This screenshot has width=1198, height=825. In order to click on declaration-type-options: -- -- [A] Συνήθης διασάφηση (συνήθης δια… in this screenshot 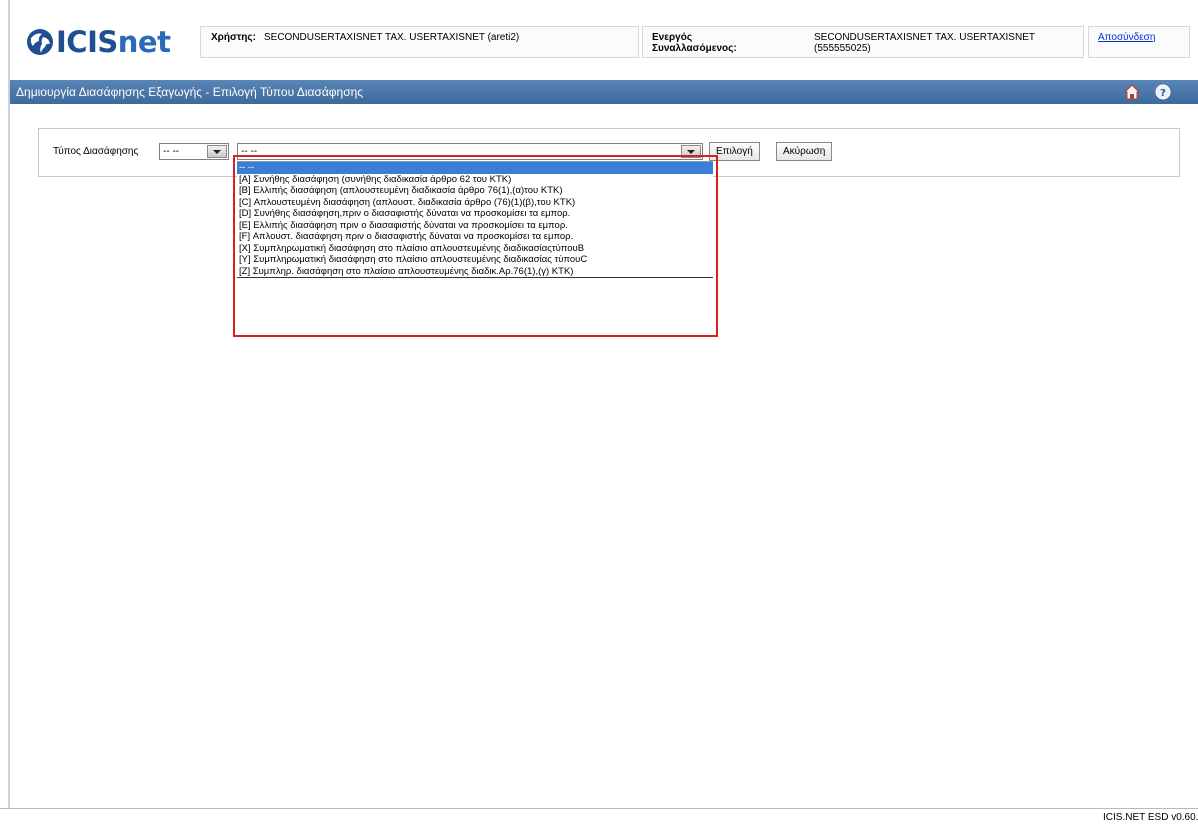, I will do `click(475, 219)`.